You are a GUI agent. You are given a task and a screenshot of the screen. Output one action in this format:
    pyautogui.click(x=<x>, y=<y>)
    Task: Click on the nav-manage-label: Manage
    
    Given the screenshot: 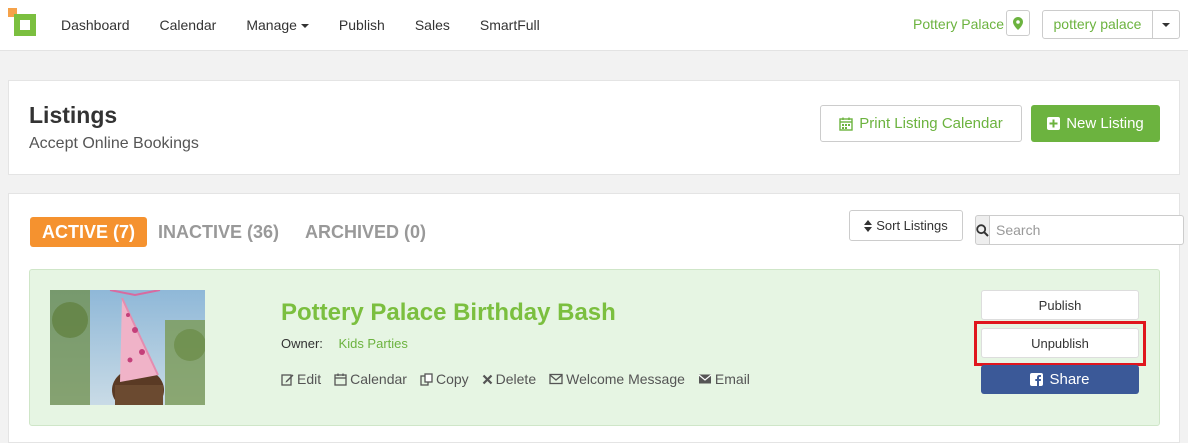 What is the action you would take?
    pyautogui.click(x=271, y=25)
    